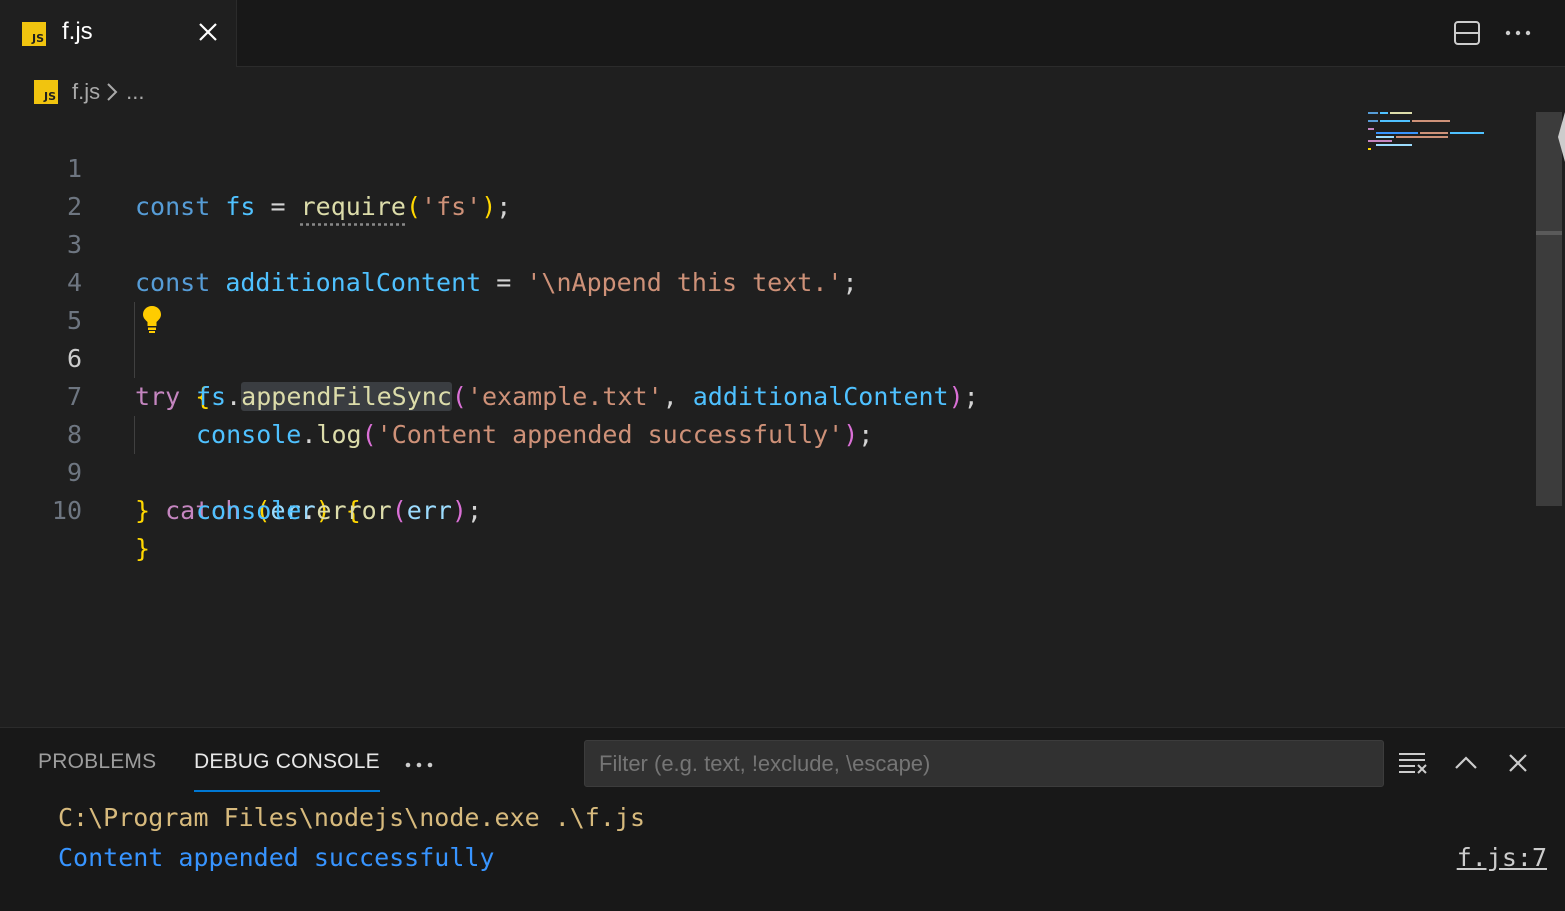 This screenshot has width=1565, height=911. Describe the element at coordinates (208, 32) in the screenshot. I see `close-icon` at that location.